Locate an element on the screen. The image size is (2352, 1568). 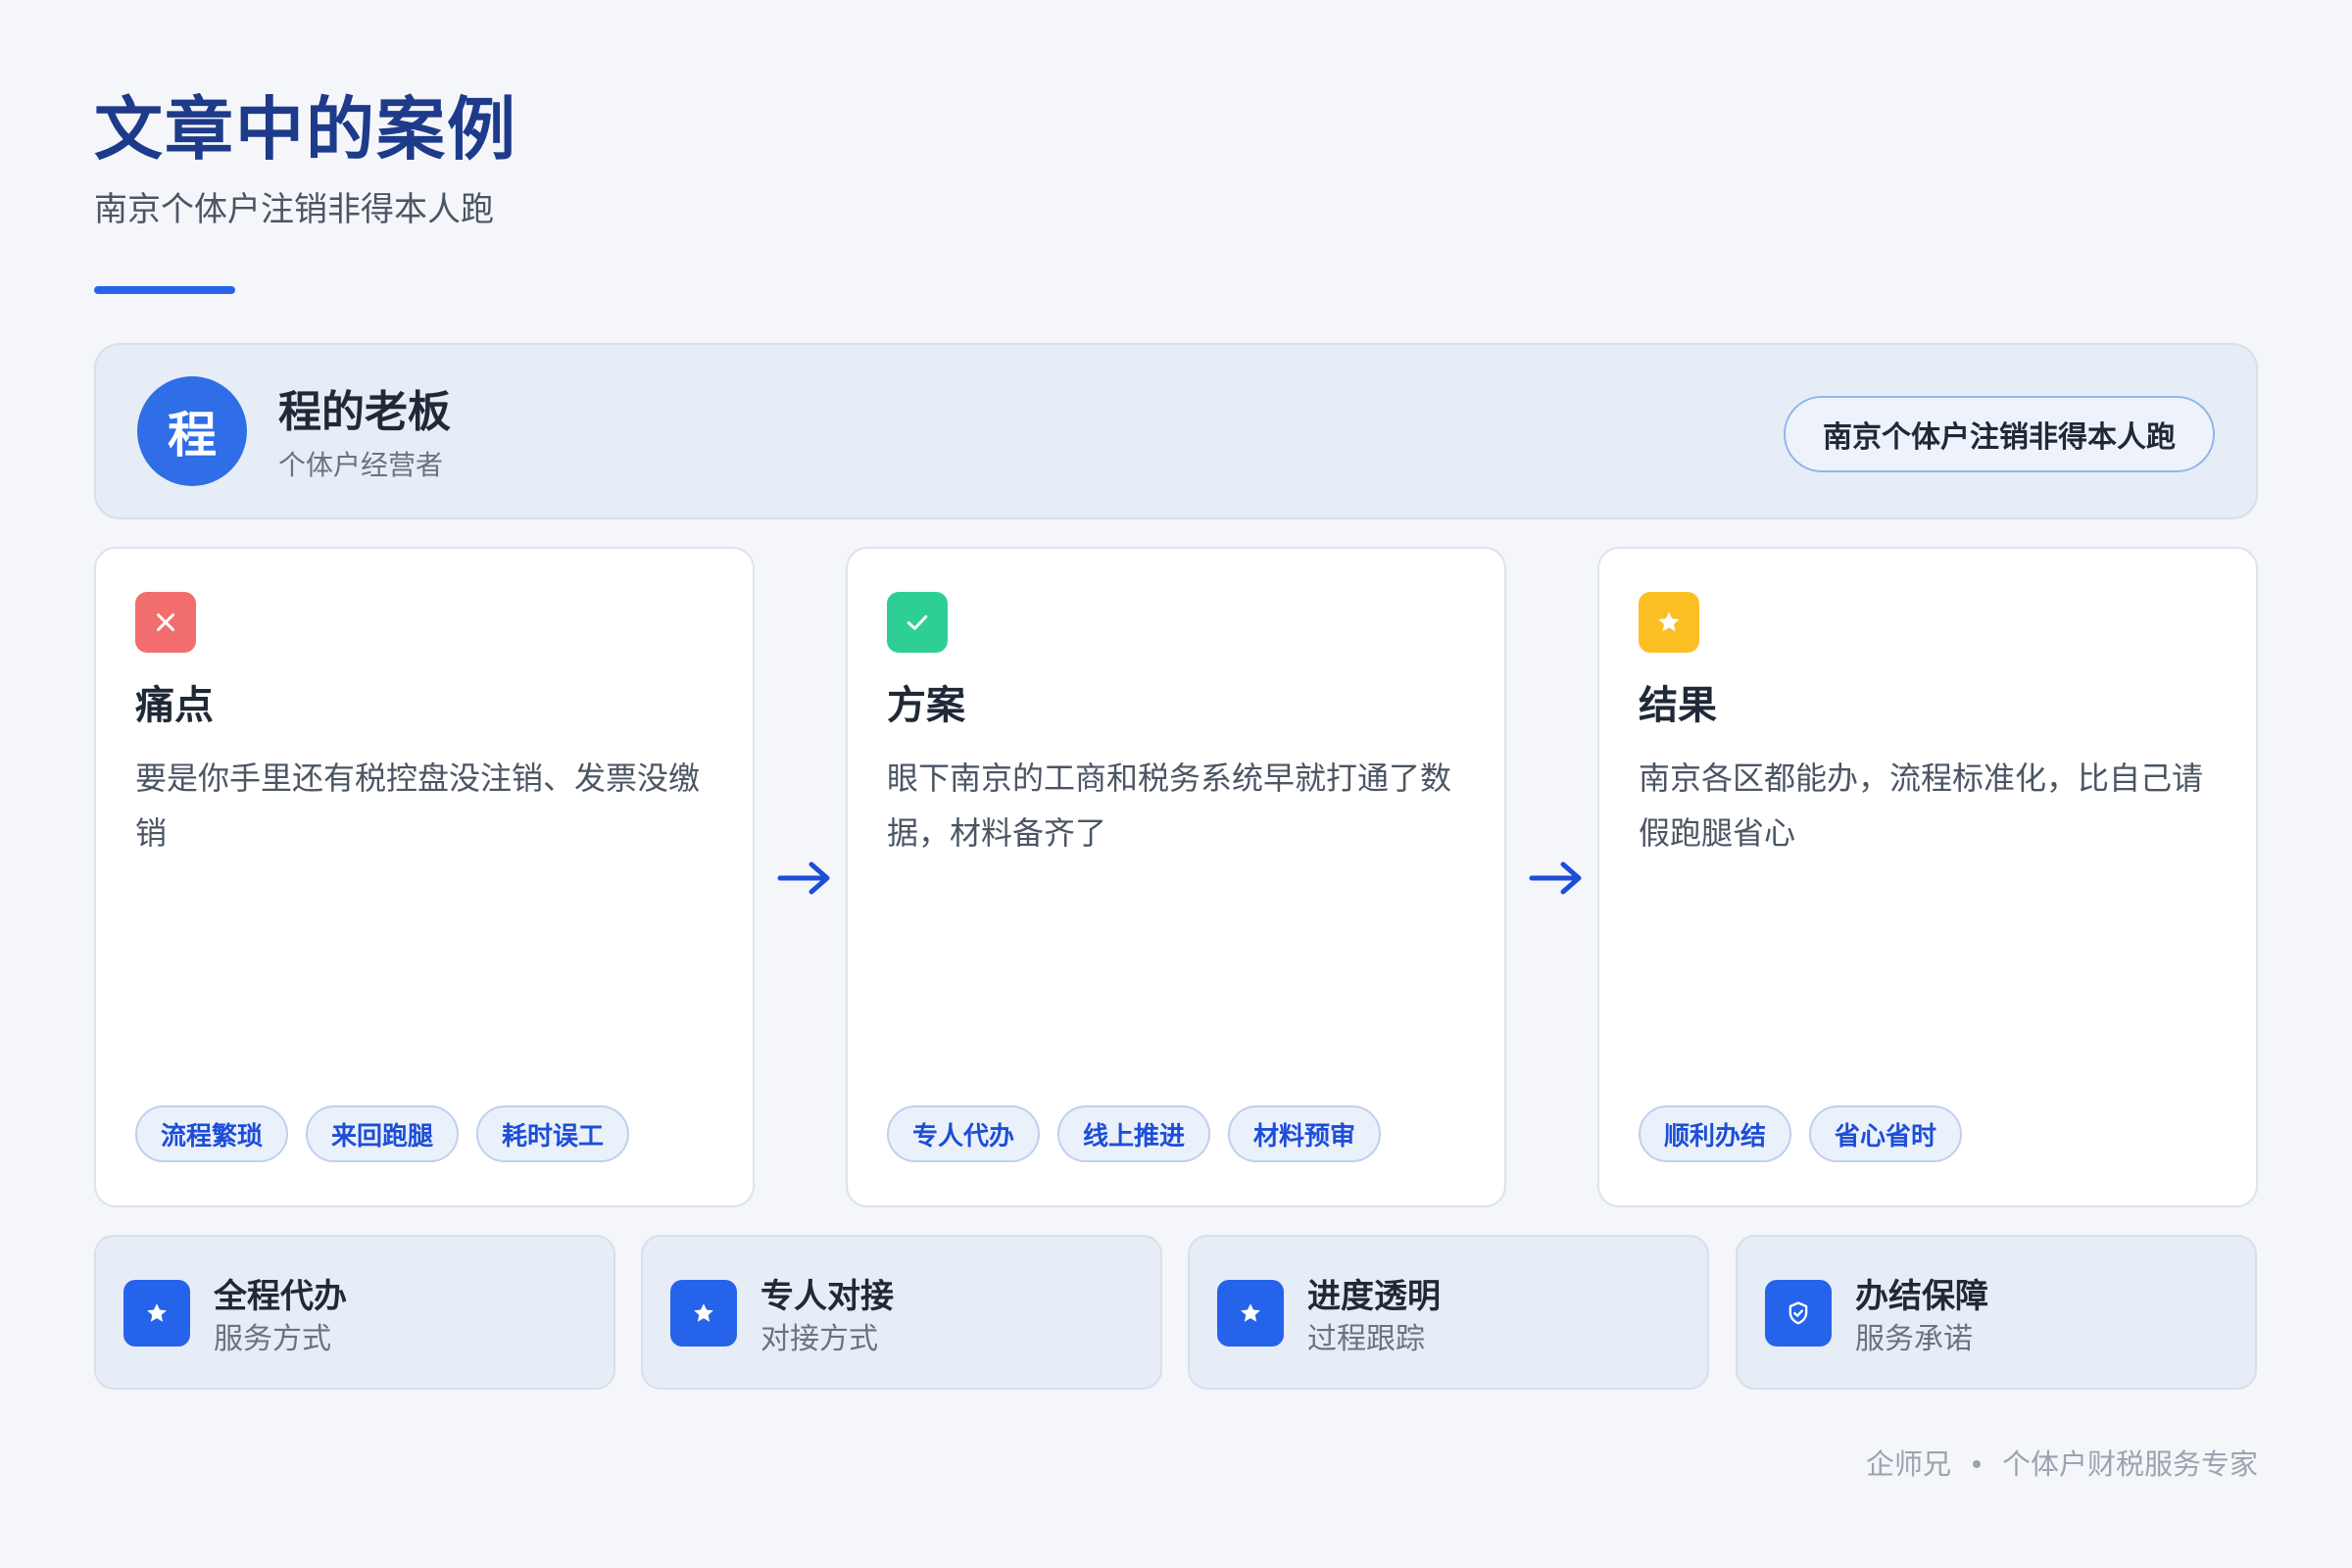
tag: 耗时误工 is located at coordinates (553, 1133).